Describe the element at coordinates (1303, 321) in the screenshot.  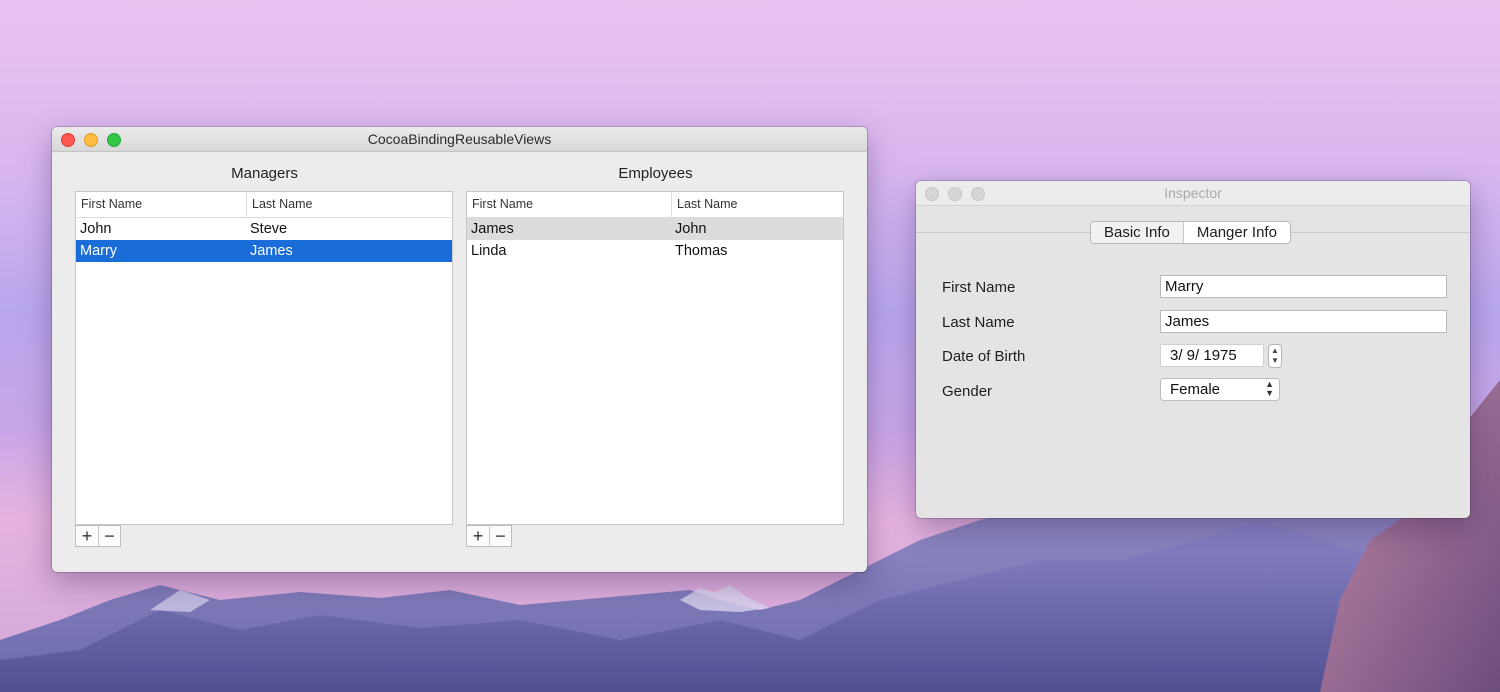
I see `last-name-field: James` at that location.